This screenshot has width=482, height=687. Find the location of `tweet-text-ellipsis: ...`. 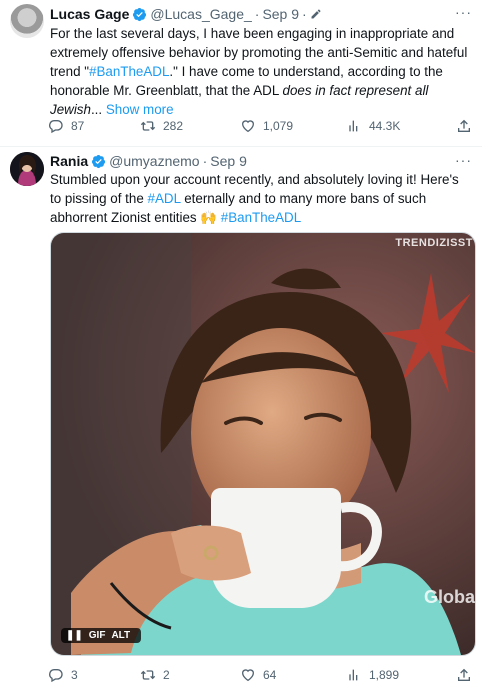

tweet-text-ellipsis: ... is located at coordinates (98, 109).